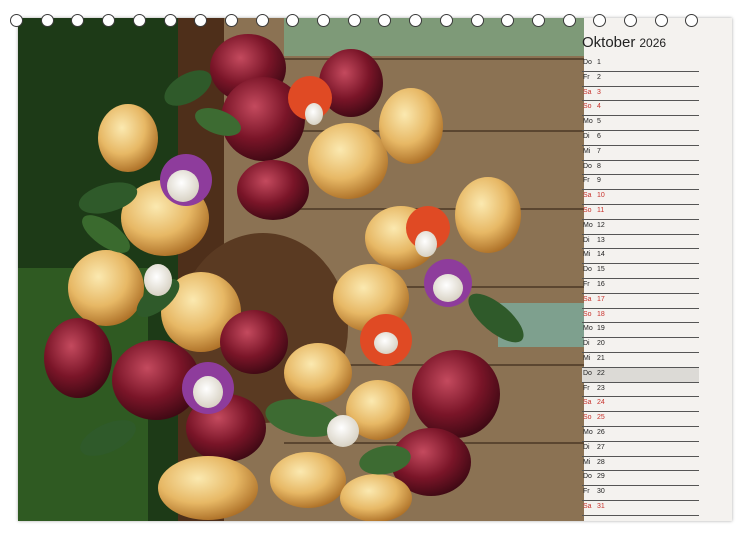 The height and width of the screenshot is (539, 750). Describe the element at coordinates (640, 227) in the screenshot. I see `day-row: Mo 12` at that location.